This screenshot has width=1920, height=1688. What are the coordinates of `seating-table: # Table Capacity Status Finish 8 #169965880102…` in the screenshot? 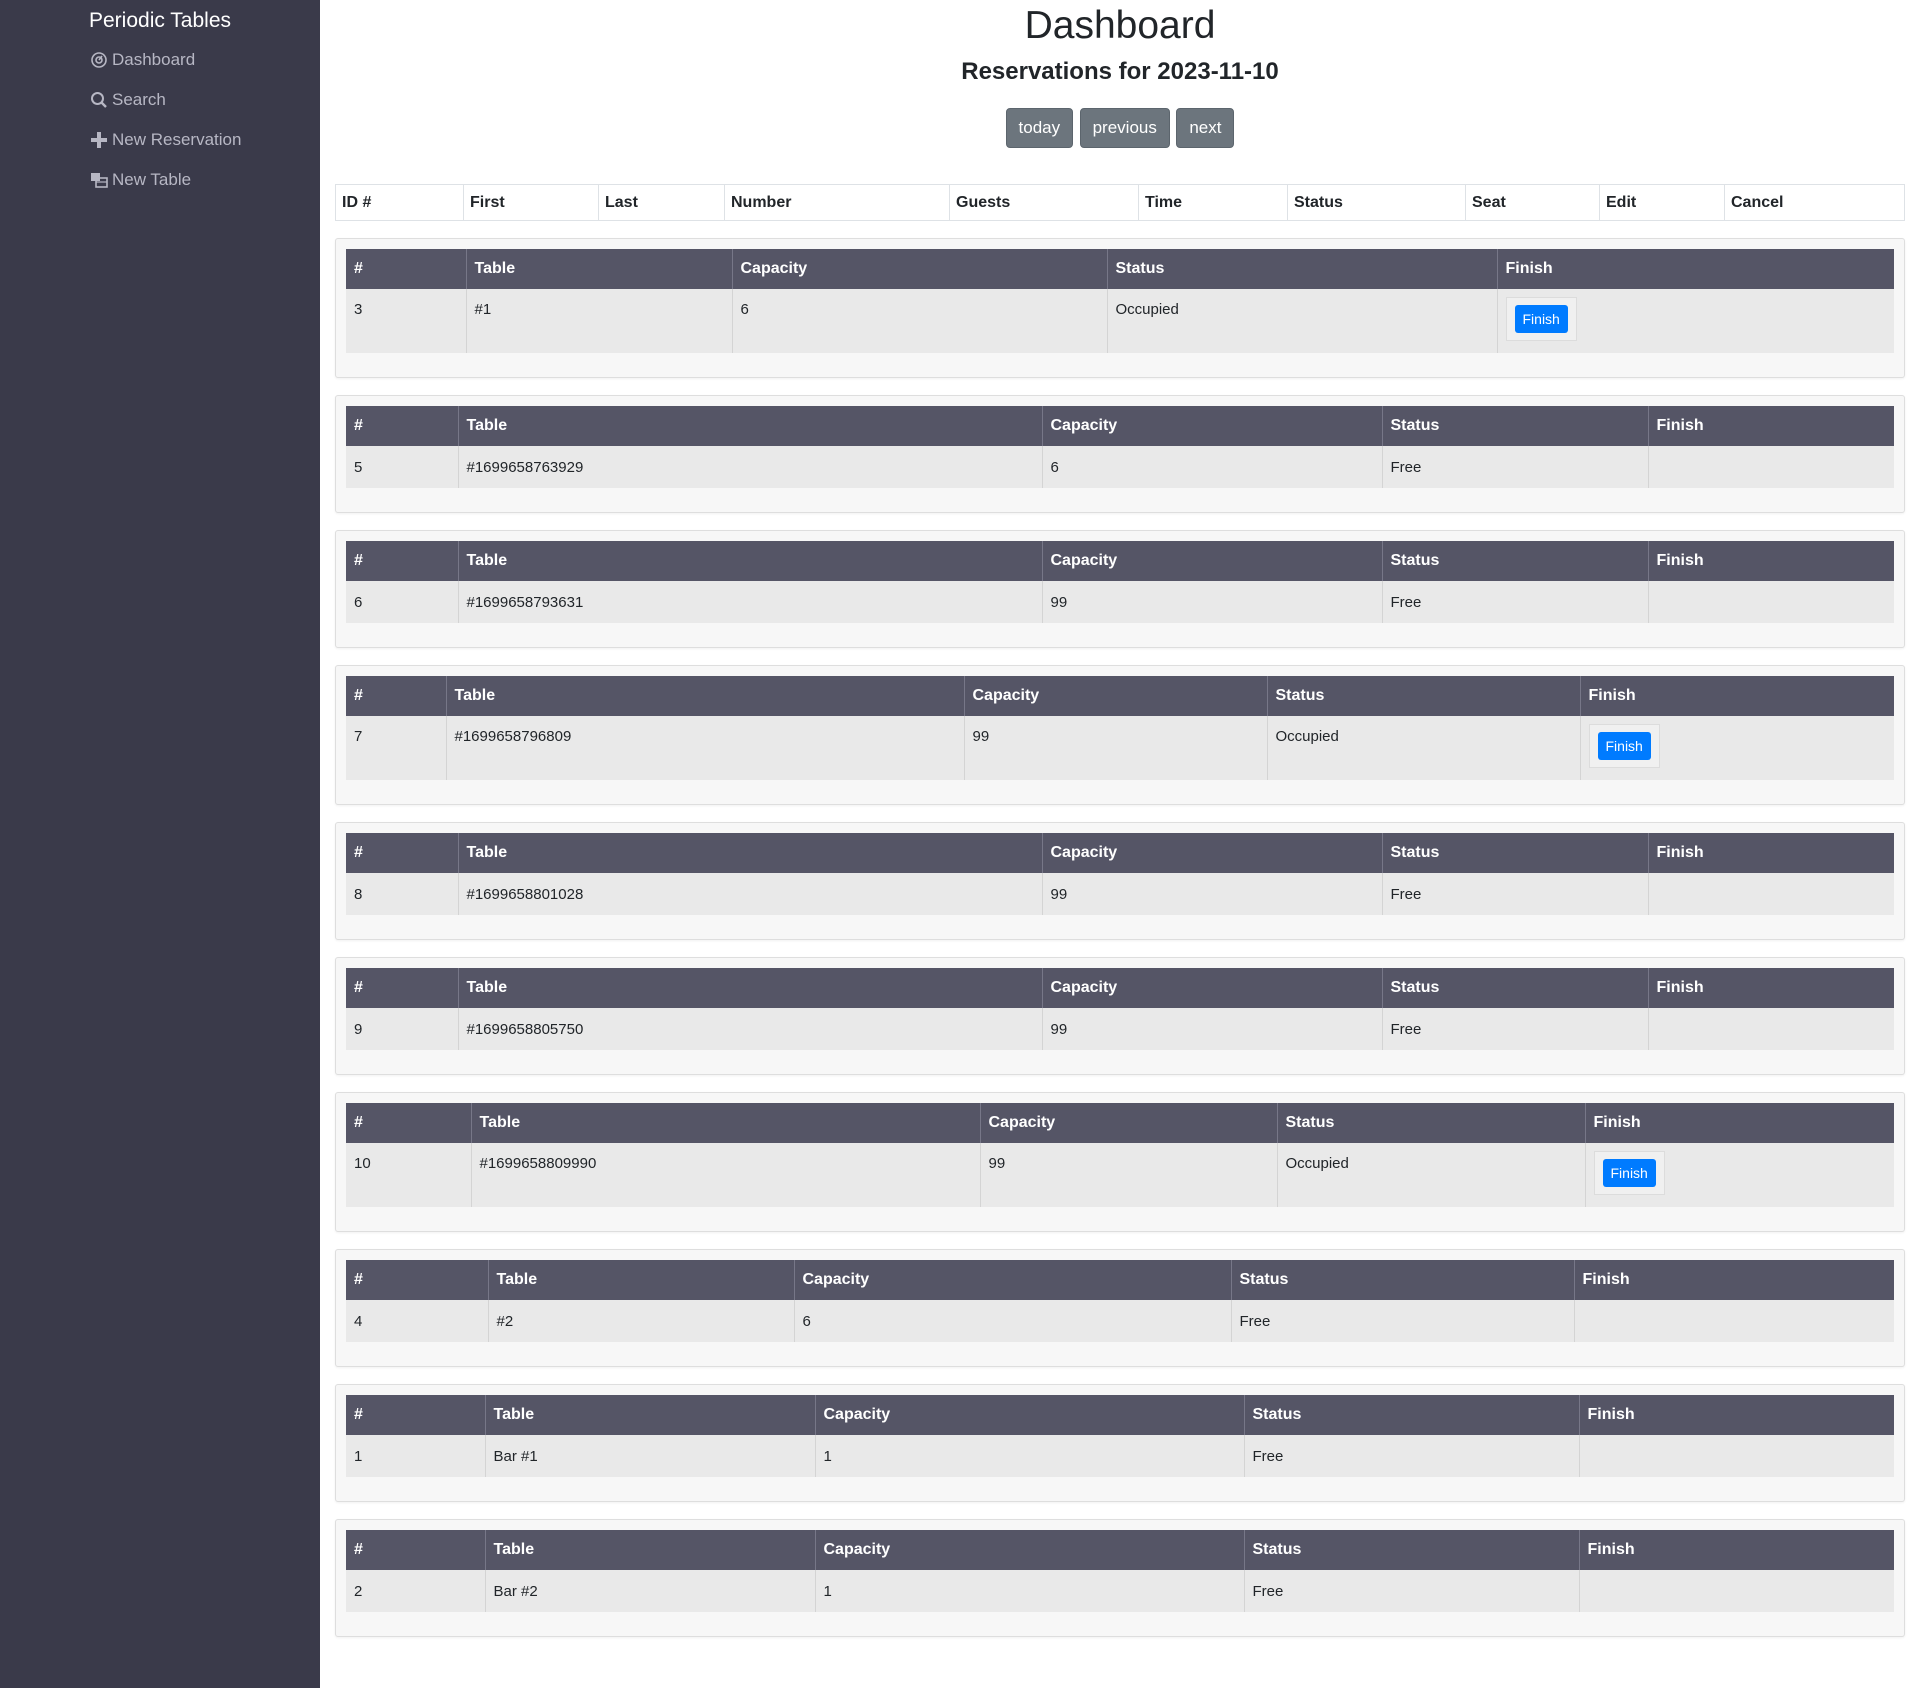 It's located at (1120, 874).